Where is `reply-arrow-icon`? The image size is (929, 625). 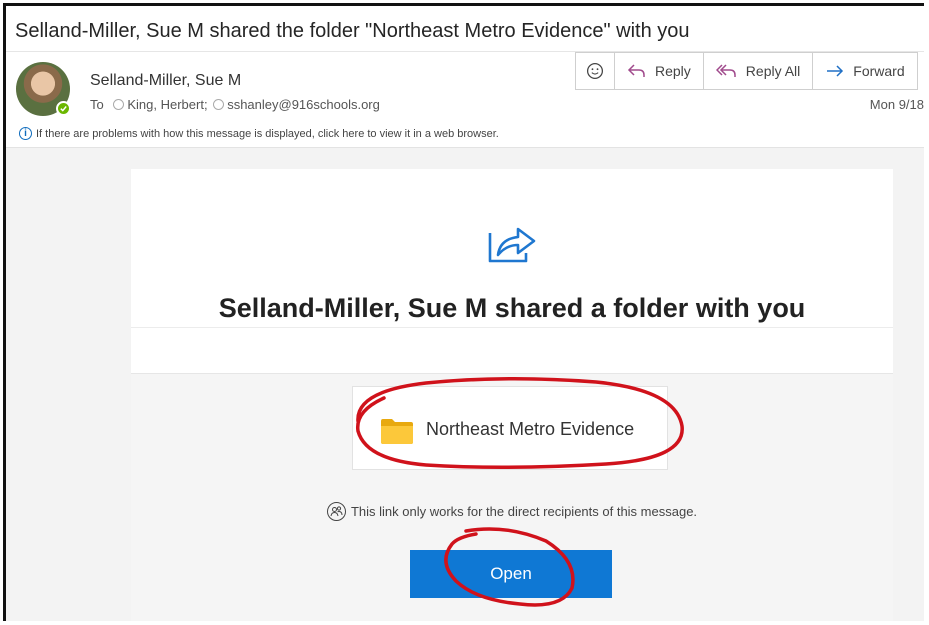
reply-arrow-icon is located at coordinates (636, 70).